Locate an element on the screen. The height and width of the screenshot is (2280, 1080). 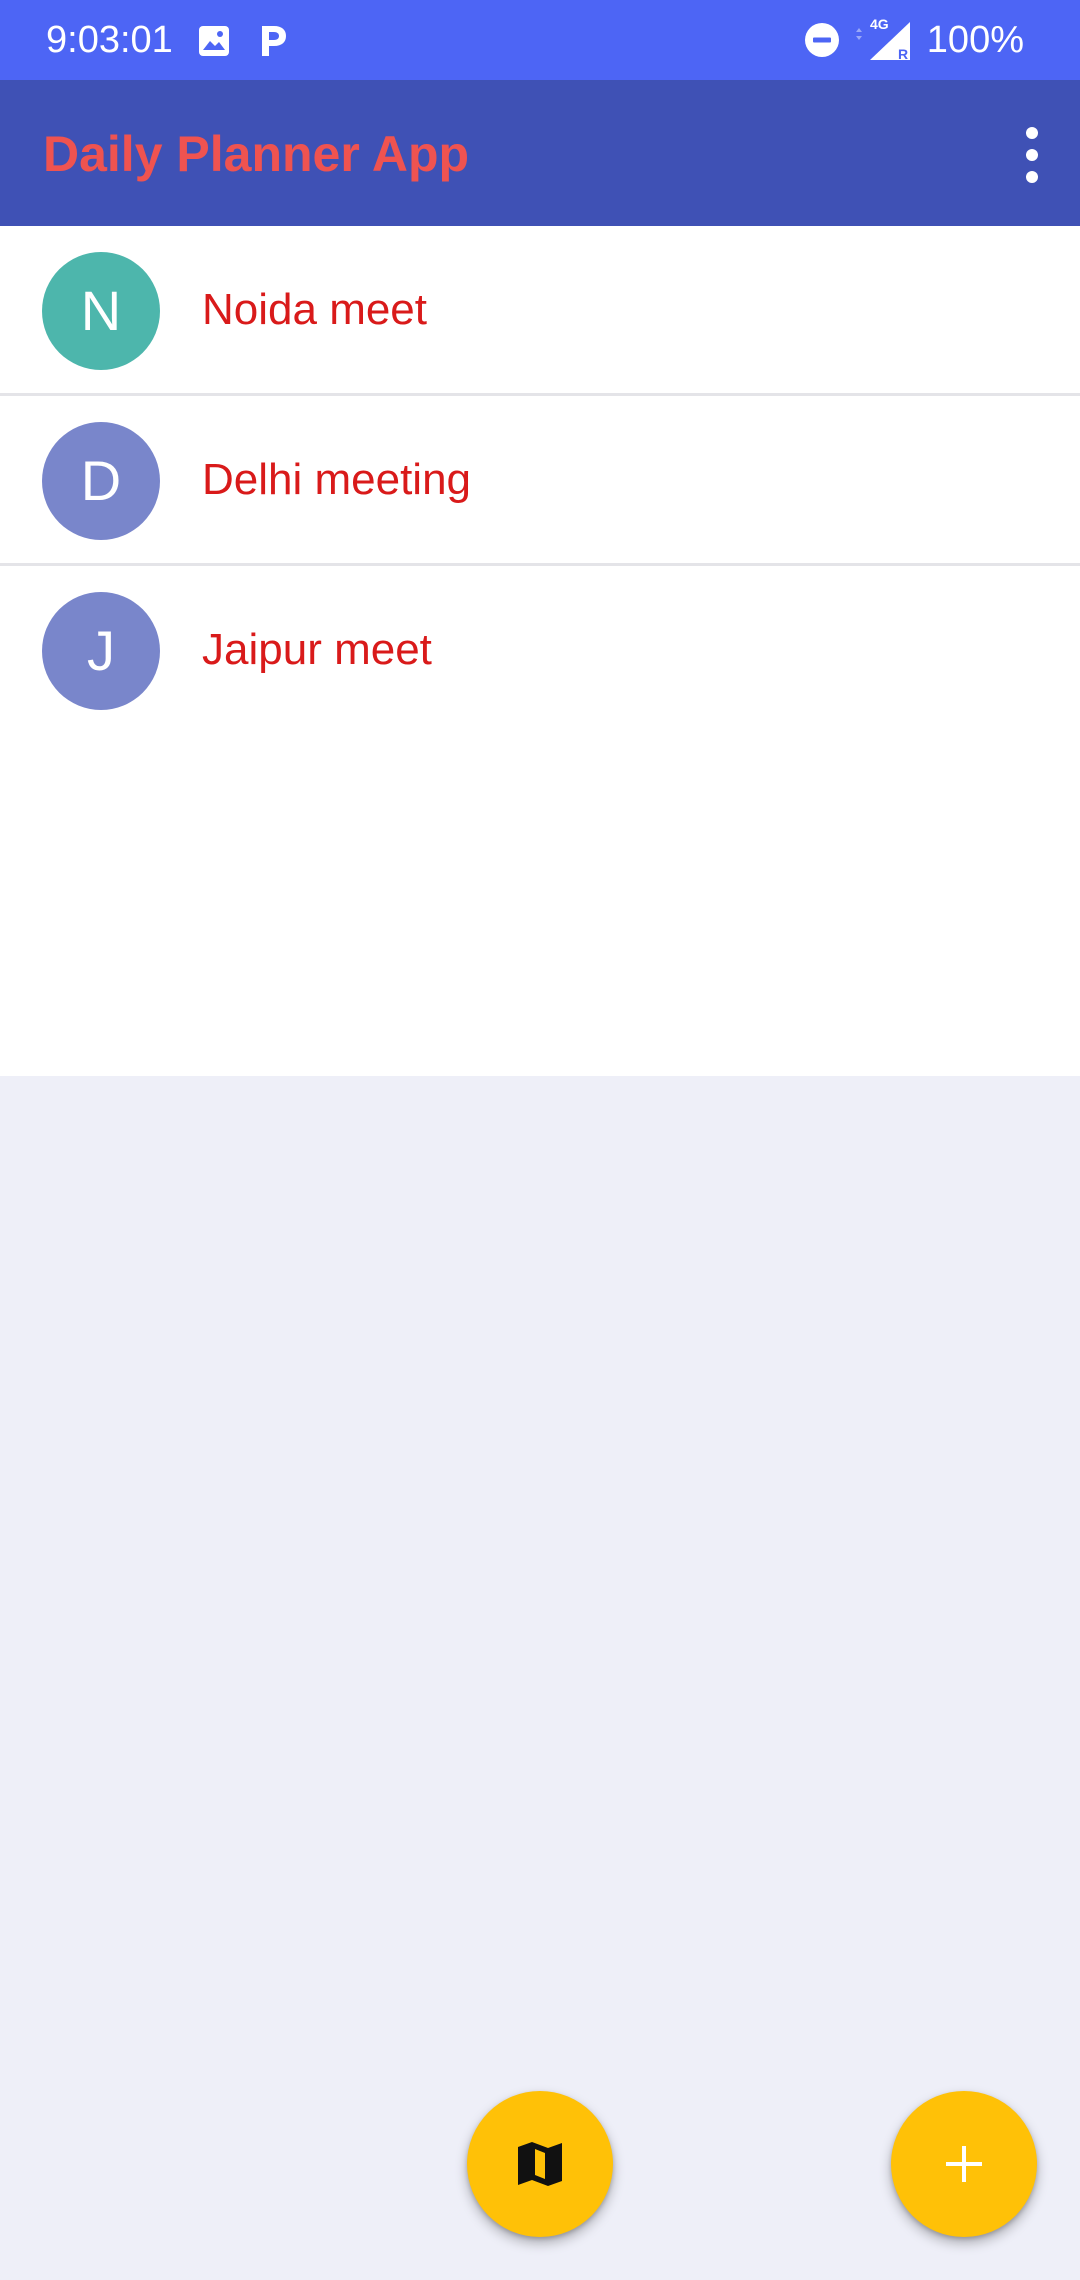
dnd-icon is located at coordinates (822, 40).